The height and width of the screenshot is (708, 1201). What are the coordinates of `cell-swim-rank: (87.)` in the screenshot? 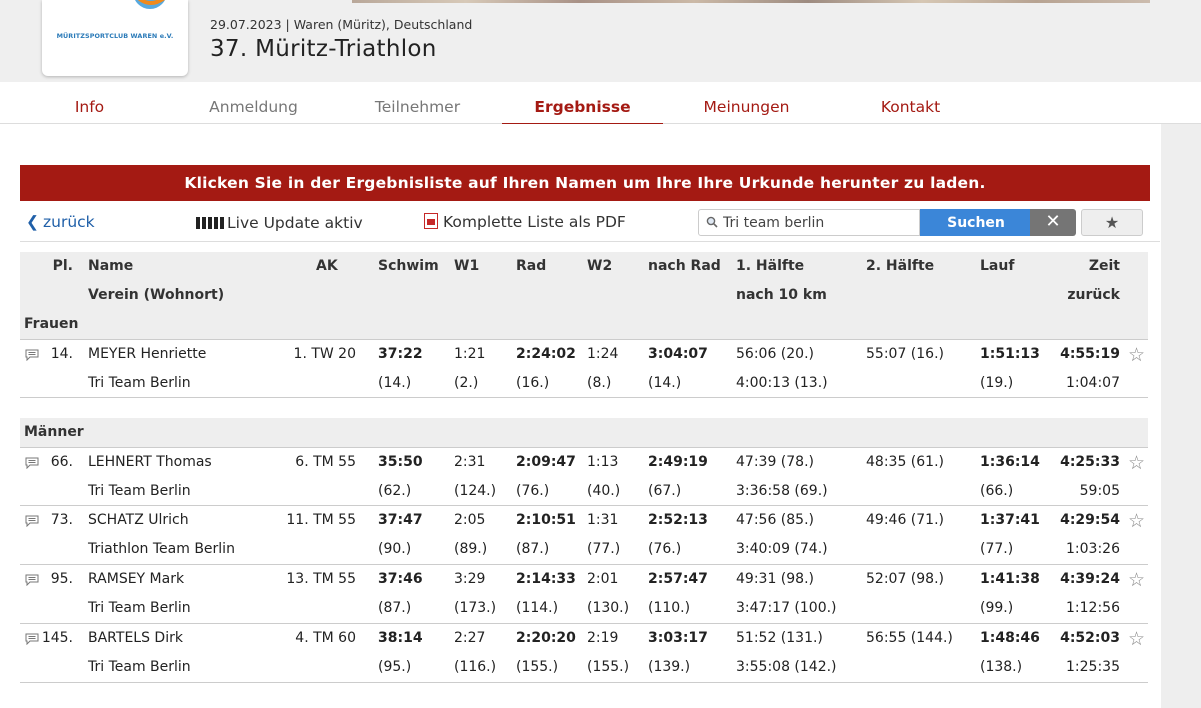 It's located at (395, 608).